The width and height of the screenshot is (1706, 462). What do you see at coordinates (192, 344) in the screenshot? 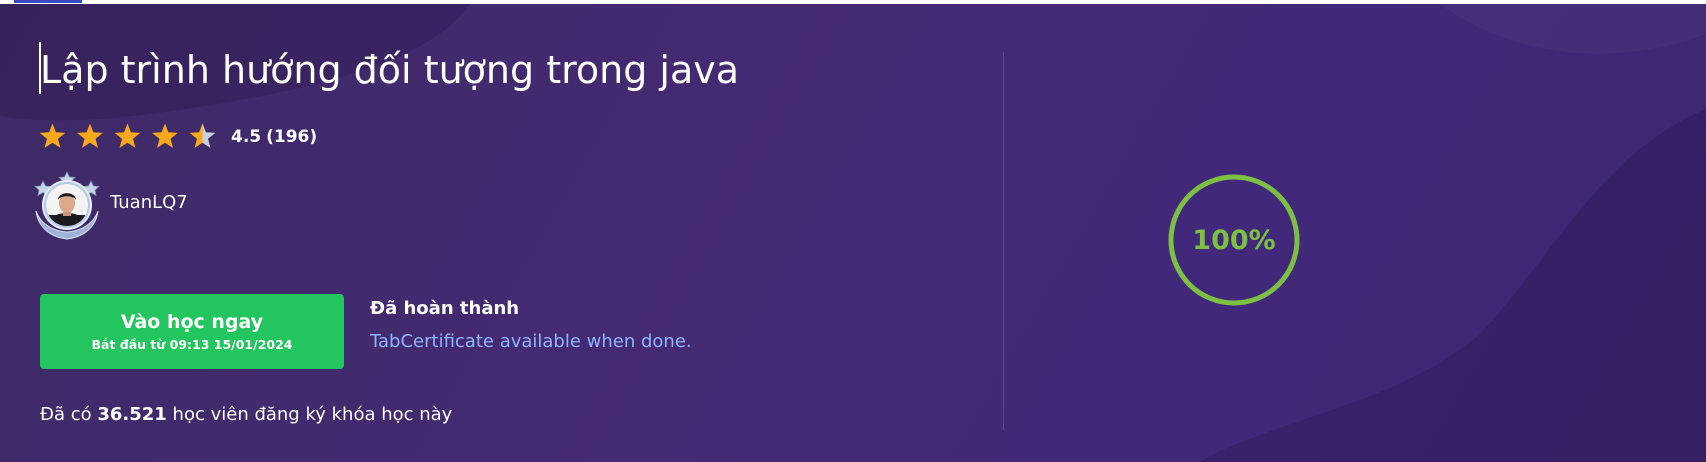
I see `start-time-text: Bắt đầu từ 09:13 15/01/2024` at bounding box center [192, 344].